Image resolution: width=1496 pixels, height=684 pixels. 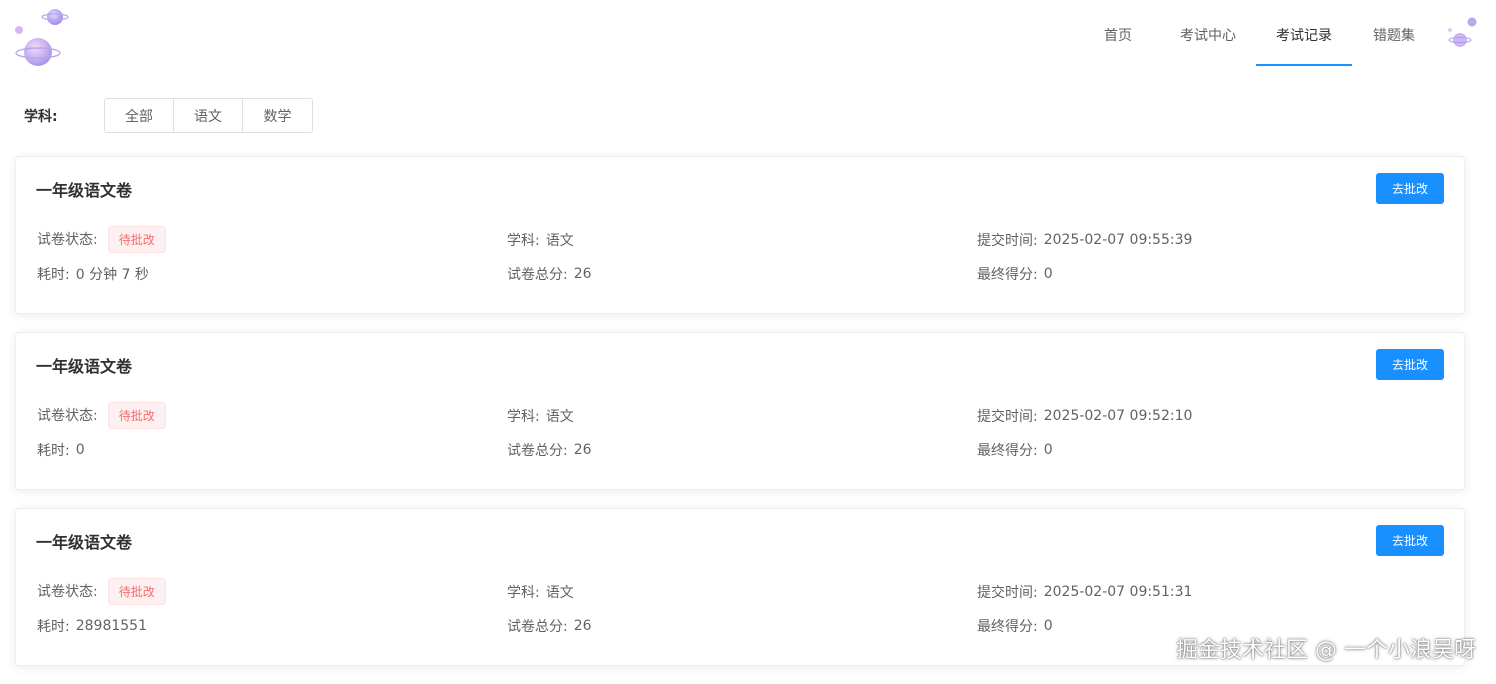 I want to click on duration-field: 耗时: 0 分钟 7 秒, so click(x=93, y=274).